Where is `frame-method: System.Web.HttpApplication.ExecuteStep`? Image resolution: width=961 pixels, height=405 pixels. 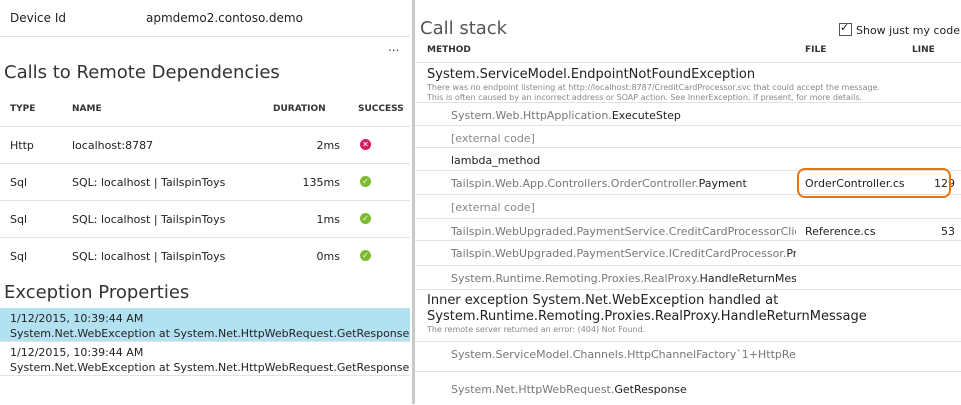 frame-method: System.Web.HttpApplication.ExecuteStep is located at coordinates (566, 115).